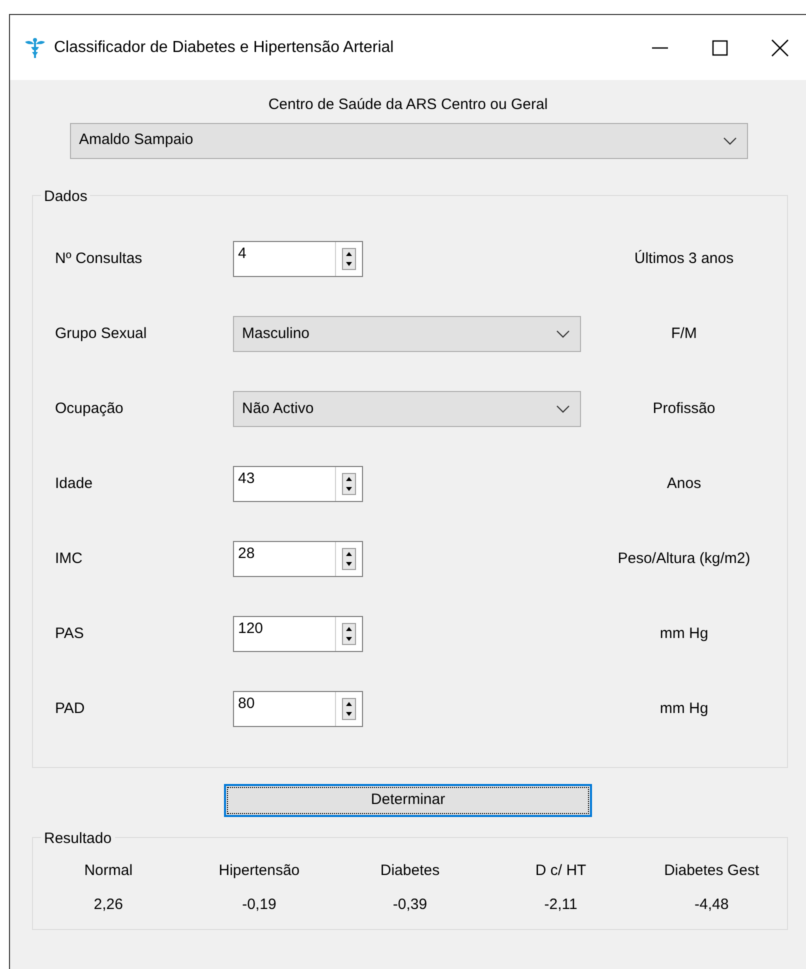 This screenshot has height=969, width=806. Describe the element at coordinates (298, 484) in the screenshot. I see `number-spinner: 43` at that location.